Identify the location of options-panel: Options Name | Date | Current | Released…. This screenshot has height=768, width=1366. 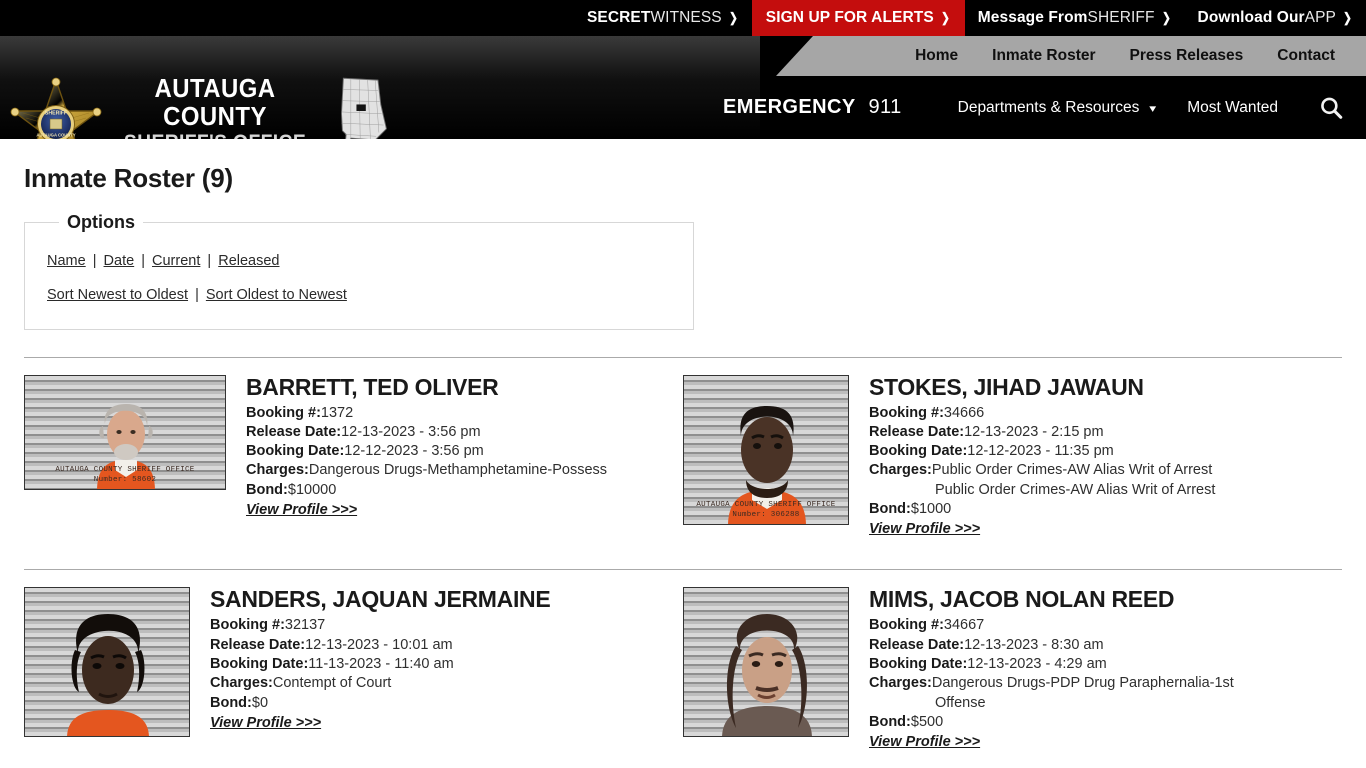
(359, 271).